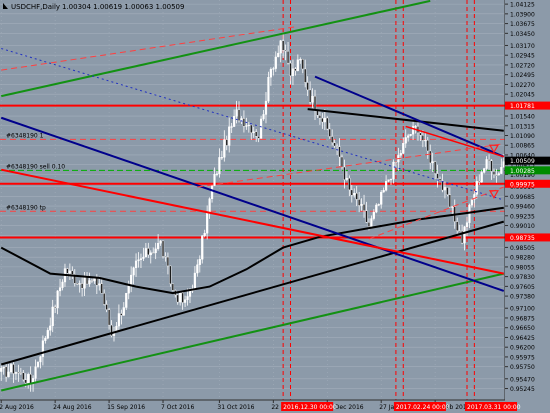 The width and height of the screenshot is (550, 413). I want to click on price-tick-label: 0.96425, so click(522, 338).